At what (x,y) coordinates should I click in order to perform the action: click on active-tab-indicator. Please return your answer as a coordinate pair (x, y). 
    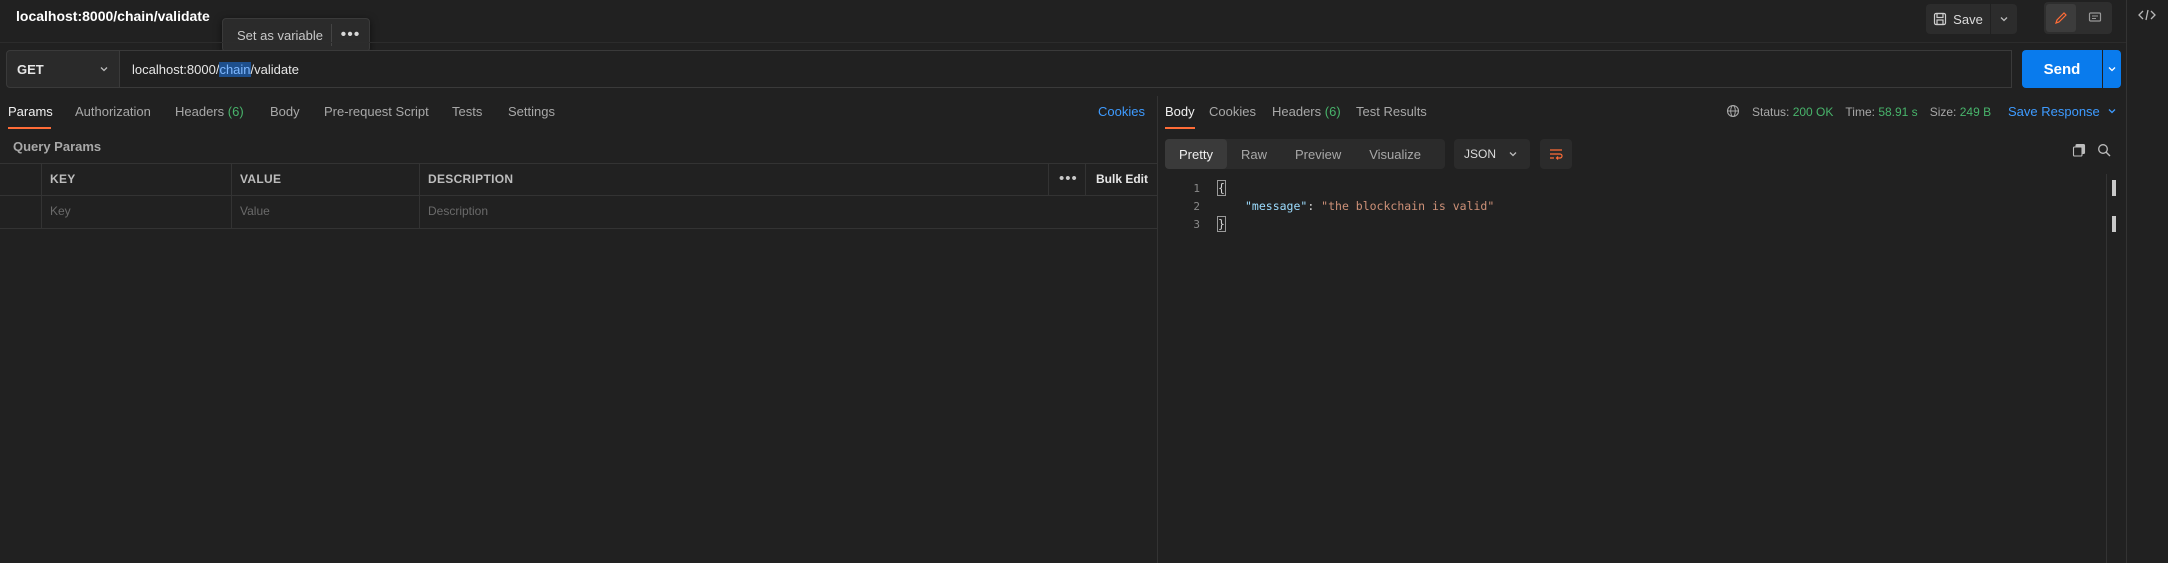
    Looking at the image, I should click on (29, 128).